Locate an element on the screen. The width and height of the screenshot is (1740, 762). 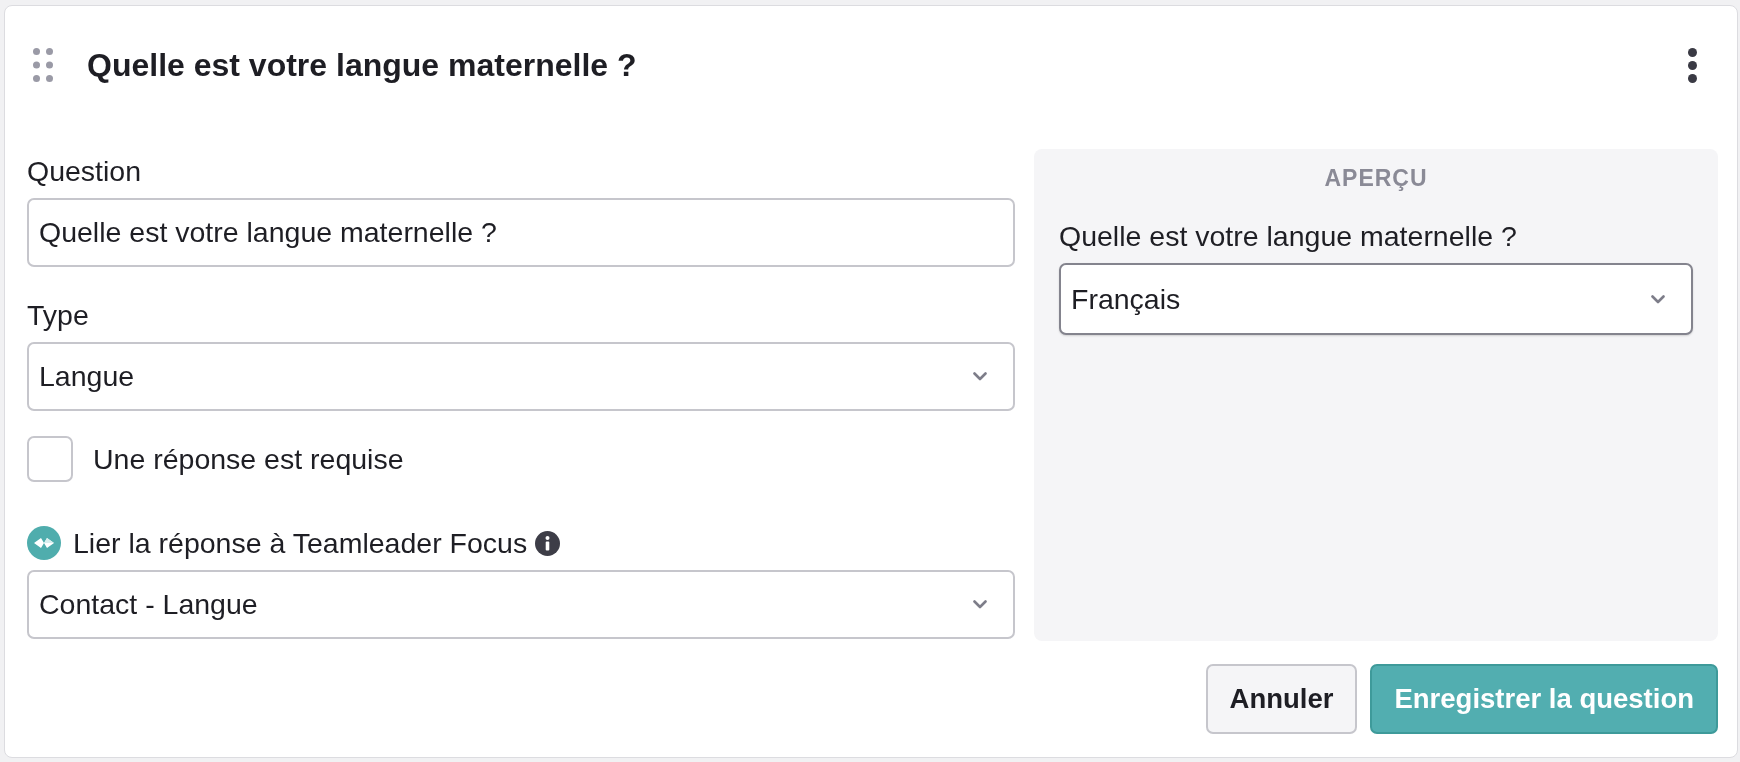
checkbox-label: Une réponse est requise is located at coordinates (248, 459).